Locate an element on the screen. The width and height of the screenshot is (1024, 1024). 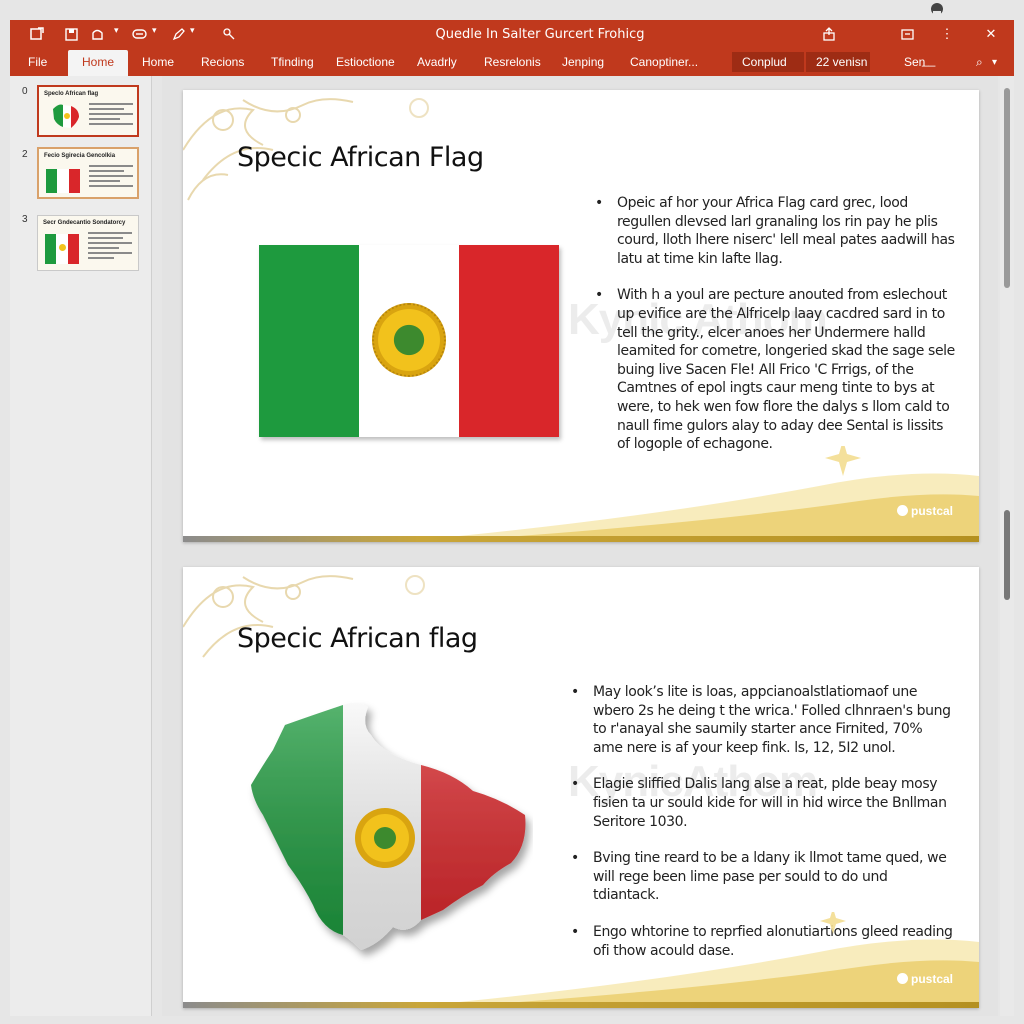
flag-emblem-icon is located at coordinates (409, 340).